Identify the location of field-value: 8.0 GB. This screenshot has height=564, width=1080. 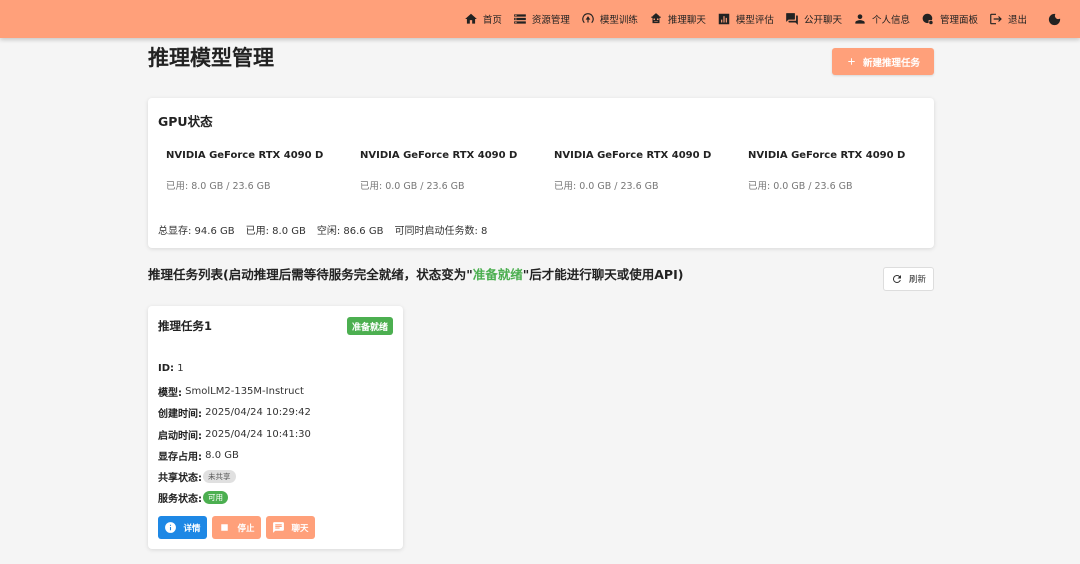
(220, 455).